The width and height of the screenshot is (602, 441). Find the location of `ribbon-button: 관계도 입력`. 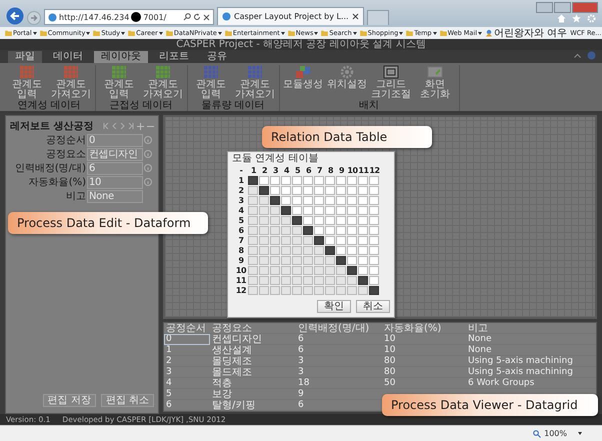

ribbon-button: 관계도 입력 is located at coordinates (119, 82).